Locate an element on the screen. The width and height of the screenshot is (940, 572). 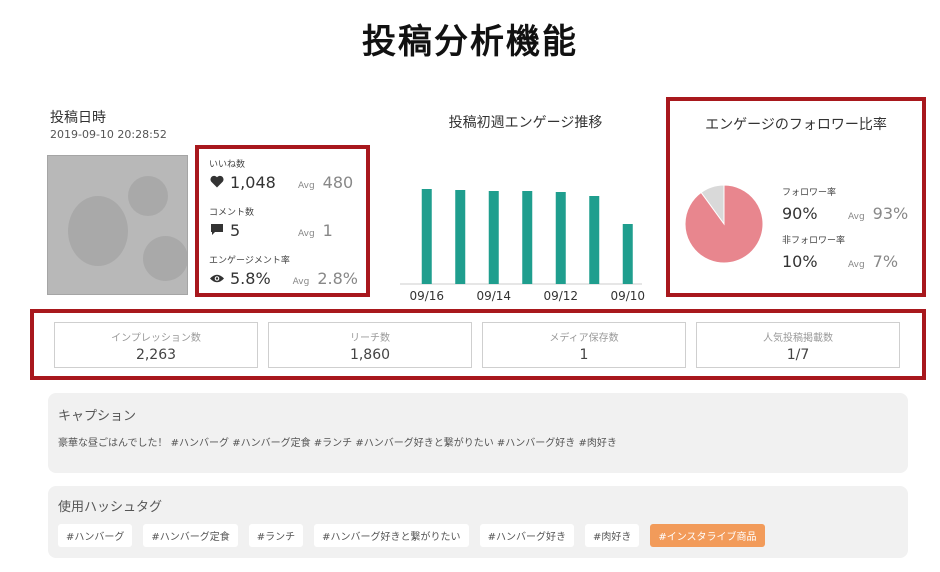
engagement-rate-avg-label: Avg is located at coordinates (301, 282).